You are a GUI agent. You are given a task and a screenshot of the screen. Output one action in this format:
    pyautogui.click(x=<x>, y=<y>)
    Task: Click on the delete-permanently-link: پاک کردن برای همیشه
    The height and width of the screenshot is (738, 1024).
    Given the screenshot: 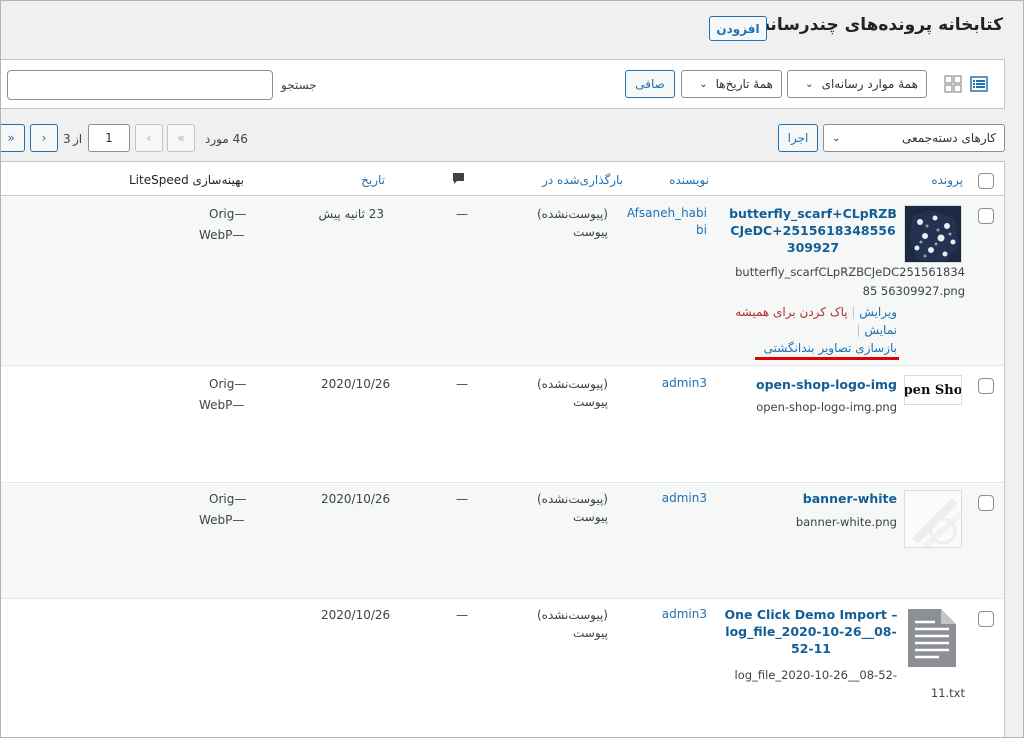 What is the action you would take?
    pyautogui.click(x=791, y=312)
    